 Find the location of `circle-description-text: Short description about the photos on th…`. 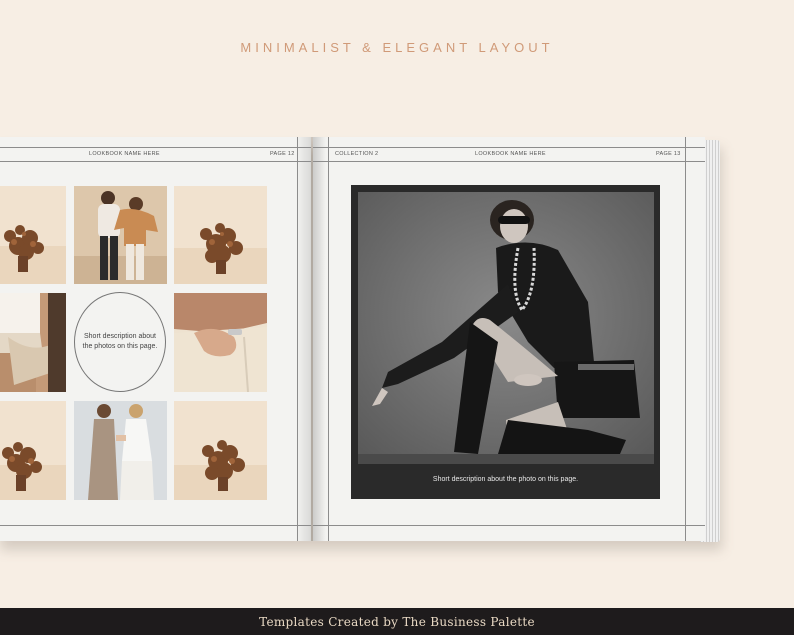

circle-description-text: Short description about the photos on th… is located at coordinates (120, 341).